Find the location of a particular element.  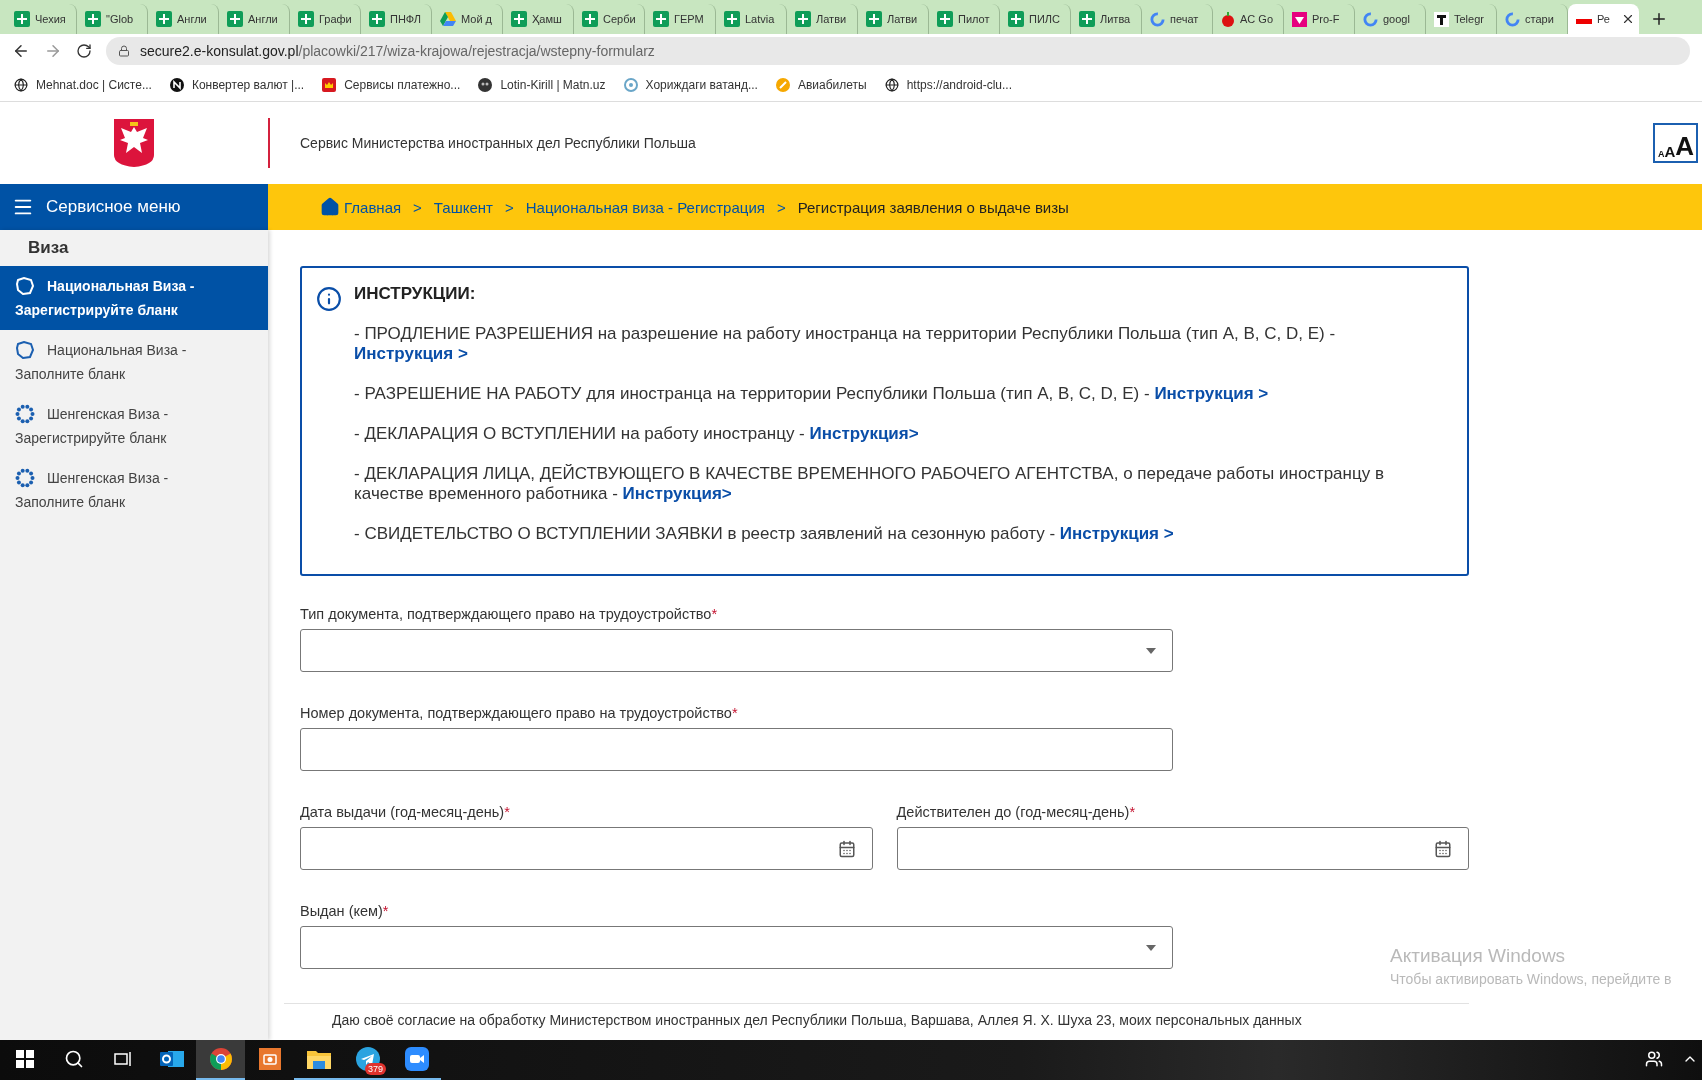

breadcrumb-link: Ташкент is located at coordinates (463, 207).